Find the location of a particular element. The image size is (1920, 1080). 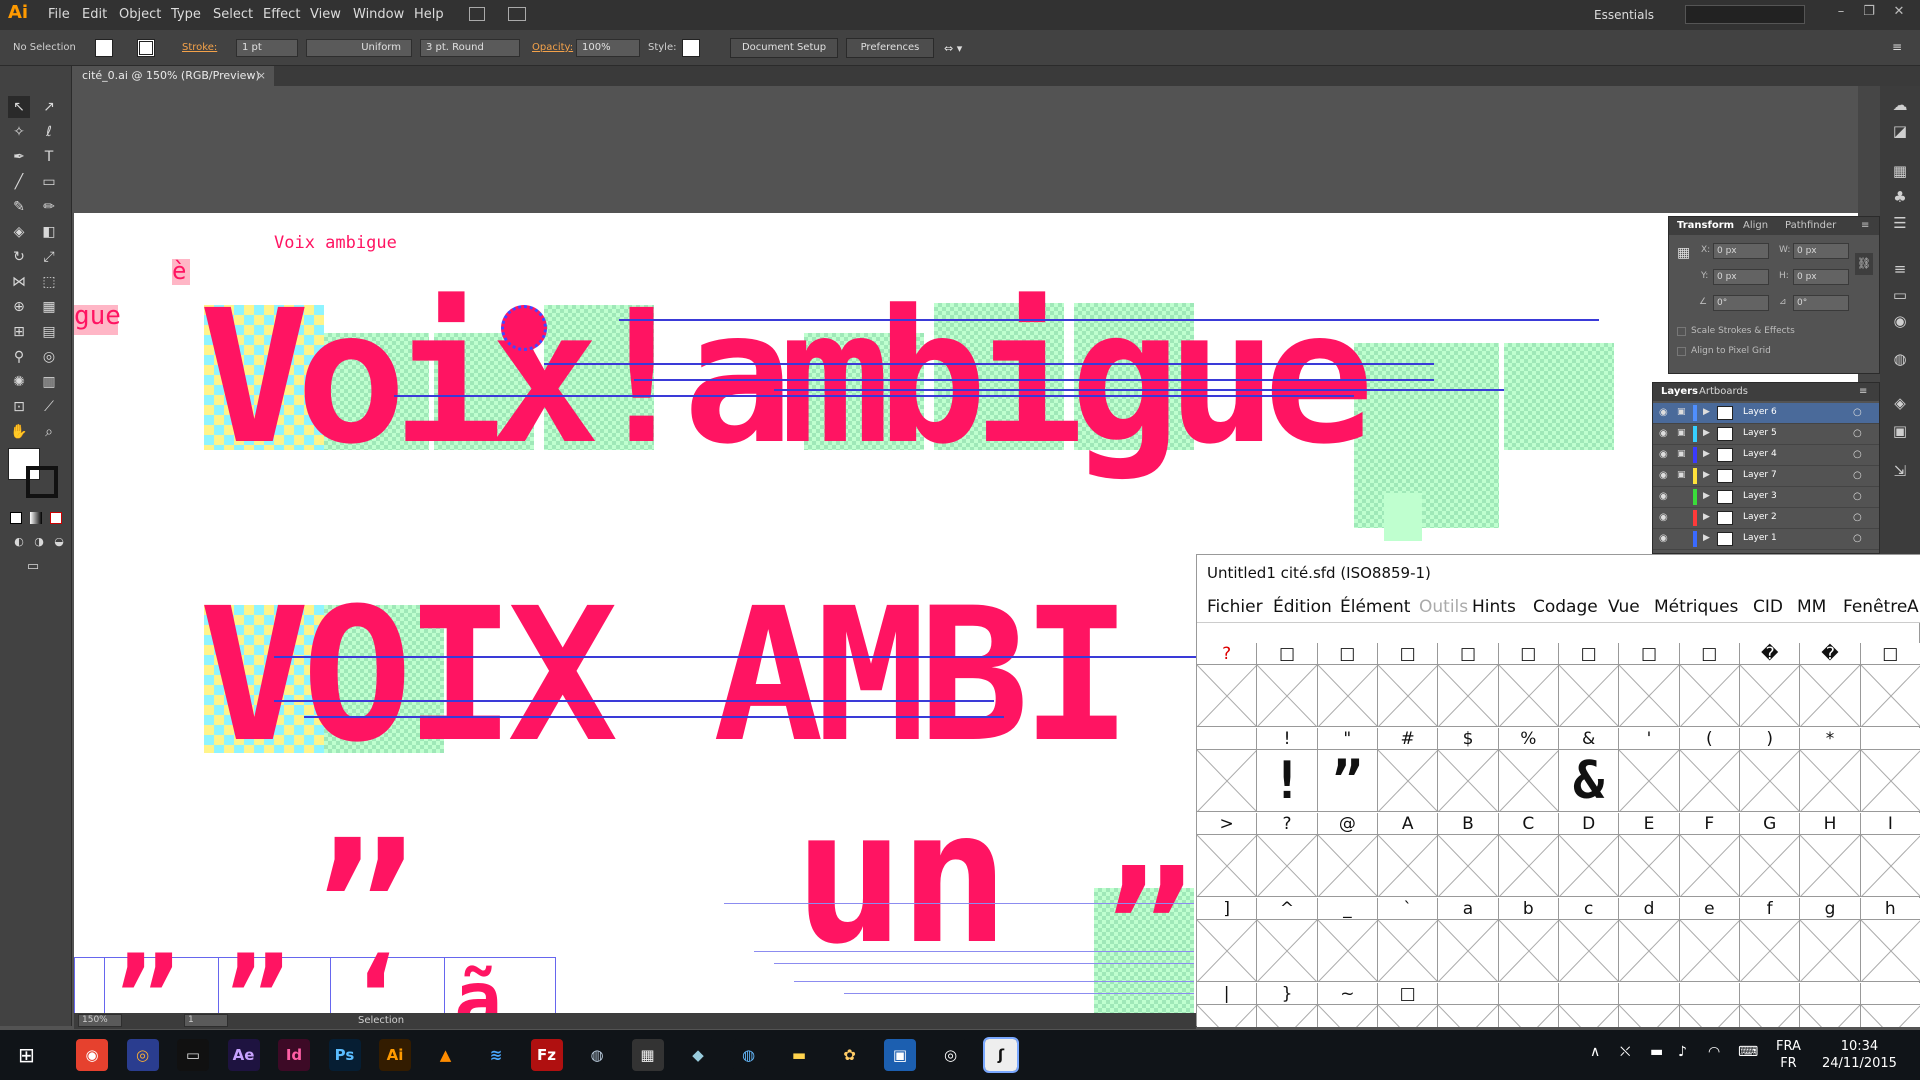

ff-menu-vue: Vue is located at coordinates (1624, 607).